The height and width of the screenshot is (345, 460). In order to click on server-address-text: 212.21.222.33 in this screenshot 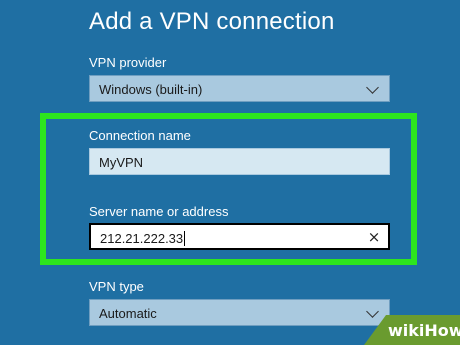, I will do `click(143, 238)`.